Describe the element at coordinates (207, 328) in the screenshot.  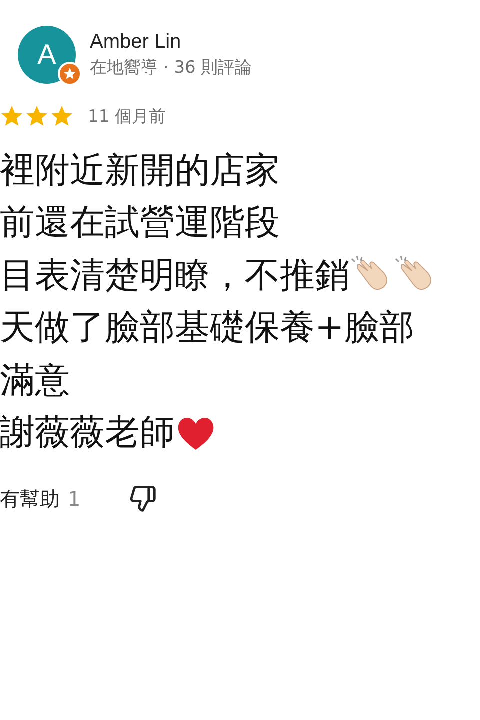
I see `review-text: 天做了臉部基礎保養+臉部` at that location.